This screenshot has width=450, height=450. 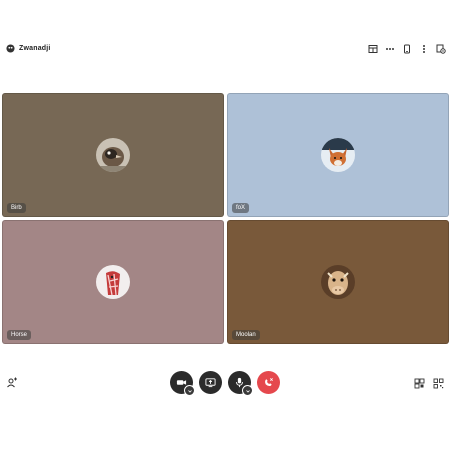 What do you see at coordinates (225, 51) in the screenshot?
I see `top-bar: Zwanadji` at bounding box center [225, 51].